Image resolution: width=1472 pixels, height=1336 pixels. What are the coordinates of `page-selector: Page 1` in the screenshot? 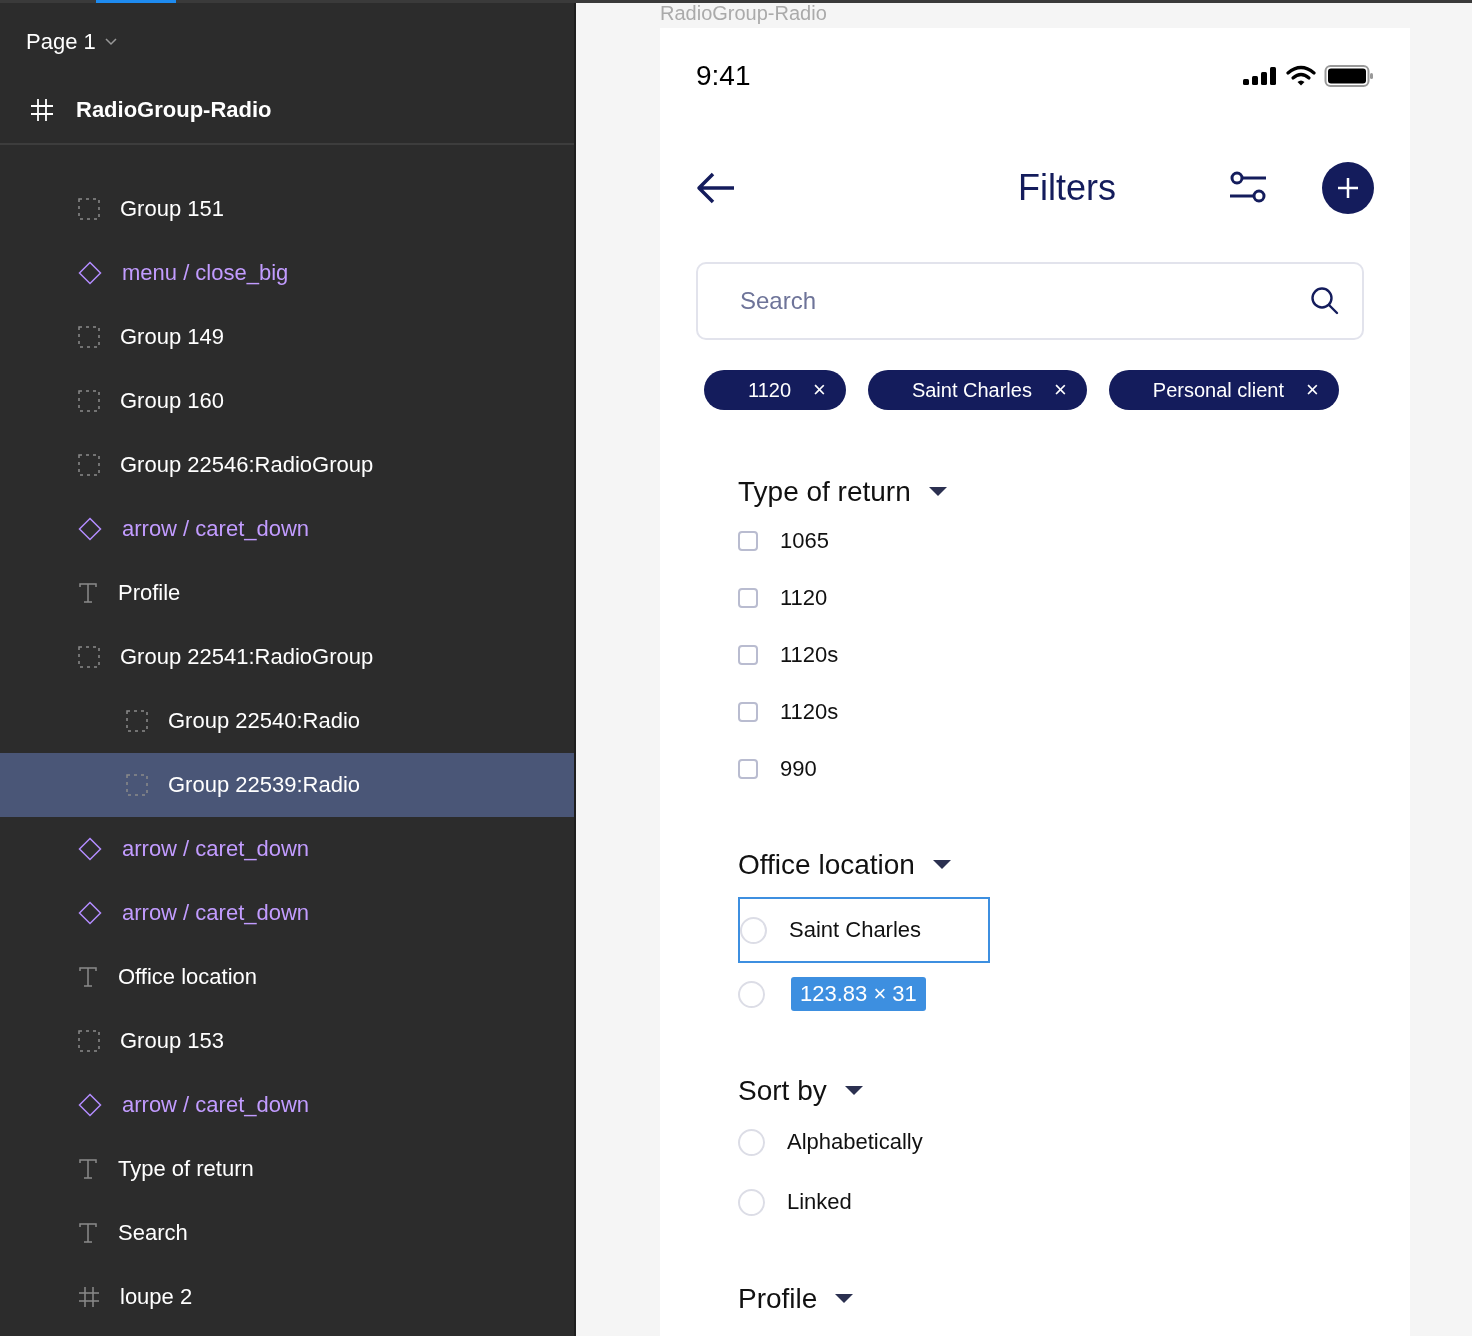 It's located at (72, 42).